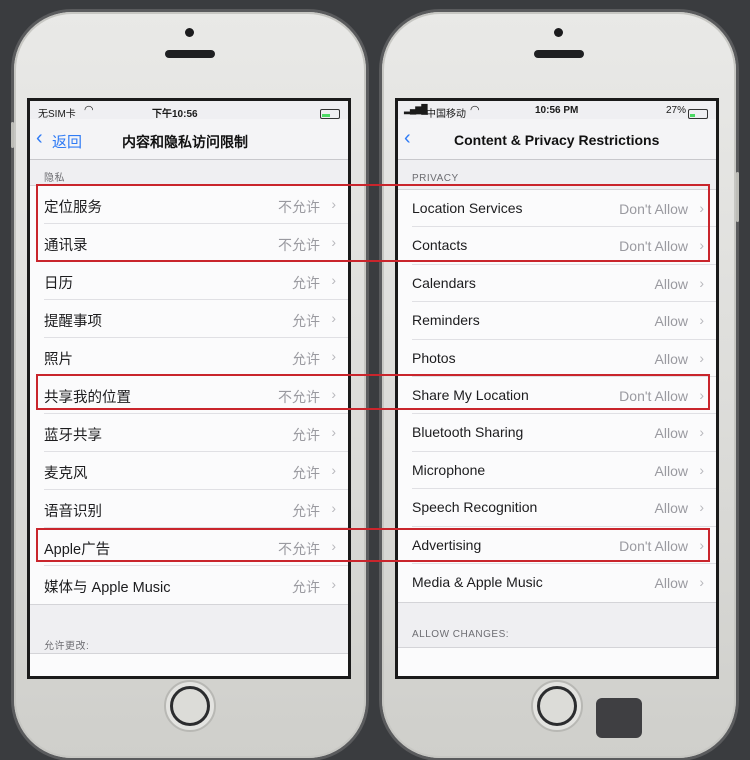 The image size is (750, 760). I want to click on status-bar: ▂▄▆█ 中国移动 ◠ 10:56 PM 27%, so click(557, 110).